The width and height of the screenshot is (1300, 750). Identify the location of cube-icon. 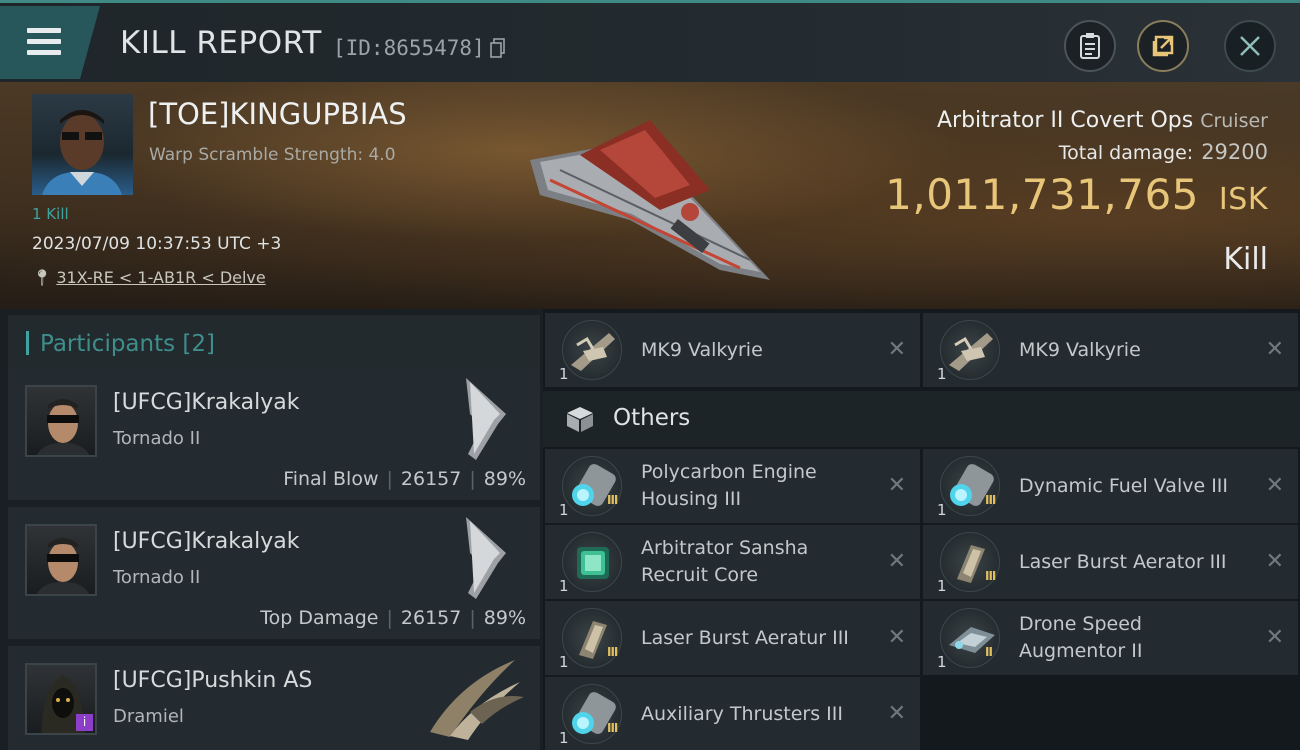
(580, 419).